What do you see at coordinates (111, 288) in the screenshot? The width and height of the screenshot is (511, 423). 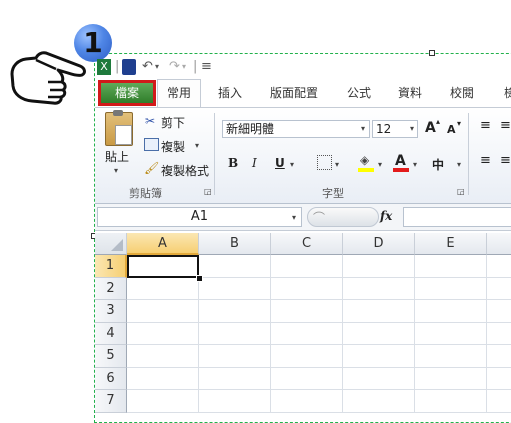 I see `row-header-2: 2` at bounding box center [111, 288].